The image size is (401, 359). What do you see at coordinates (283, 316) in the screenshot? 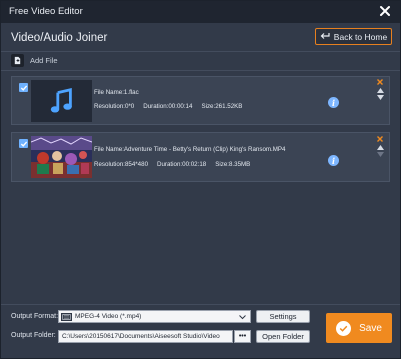
I see `settings-button: Settings` at bounding box center [283, 316].